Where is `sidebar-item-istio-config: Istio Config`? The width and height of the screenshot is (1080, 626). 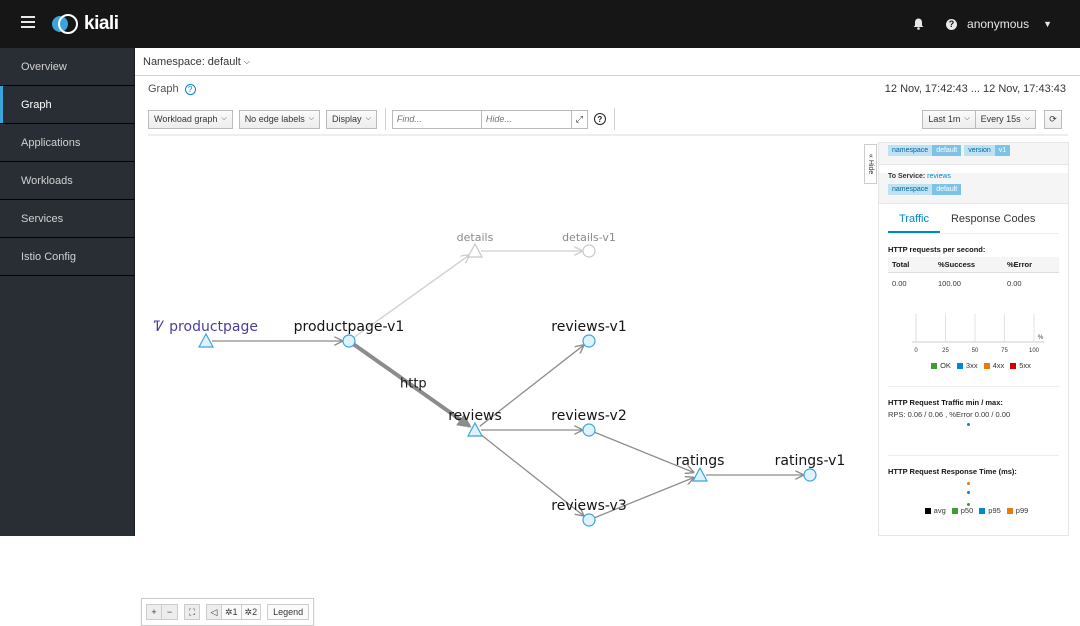 sidebar-item-istio-config: Istio Config is located at coordinates (67, 257).